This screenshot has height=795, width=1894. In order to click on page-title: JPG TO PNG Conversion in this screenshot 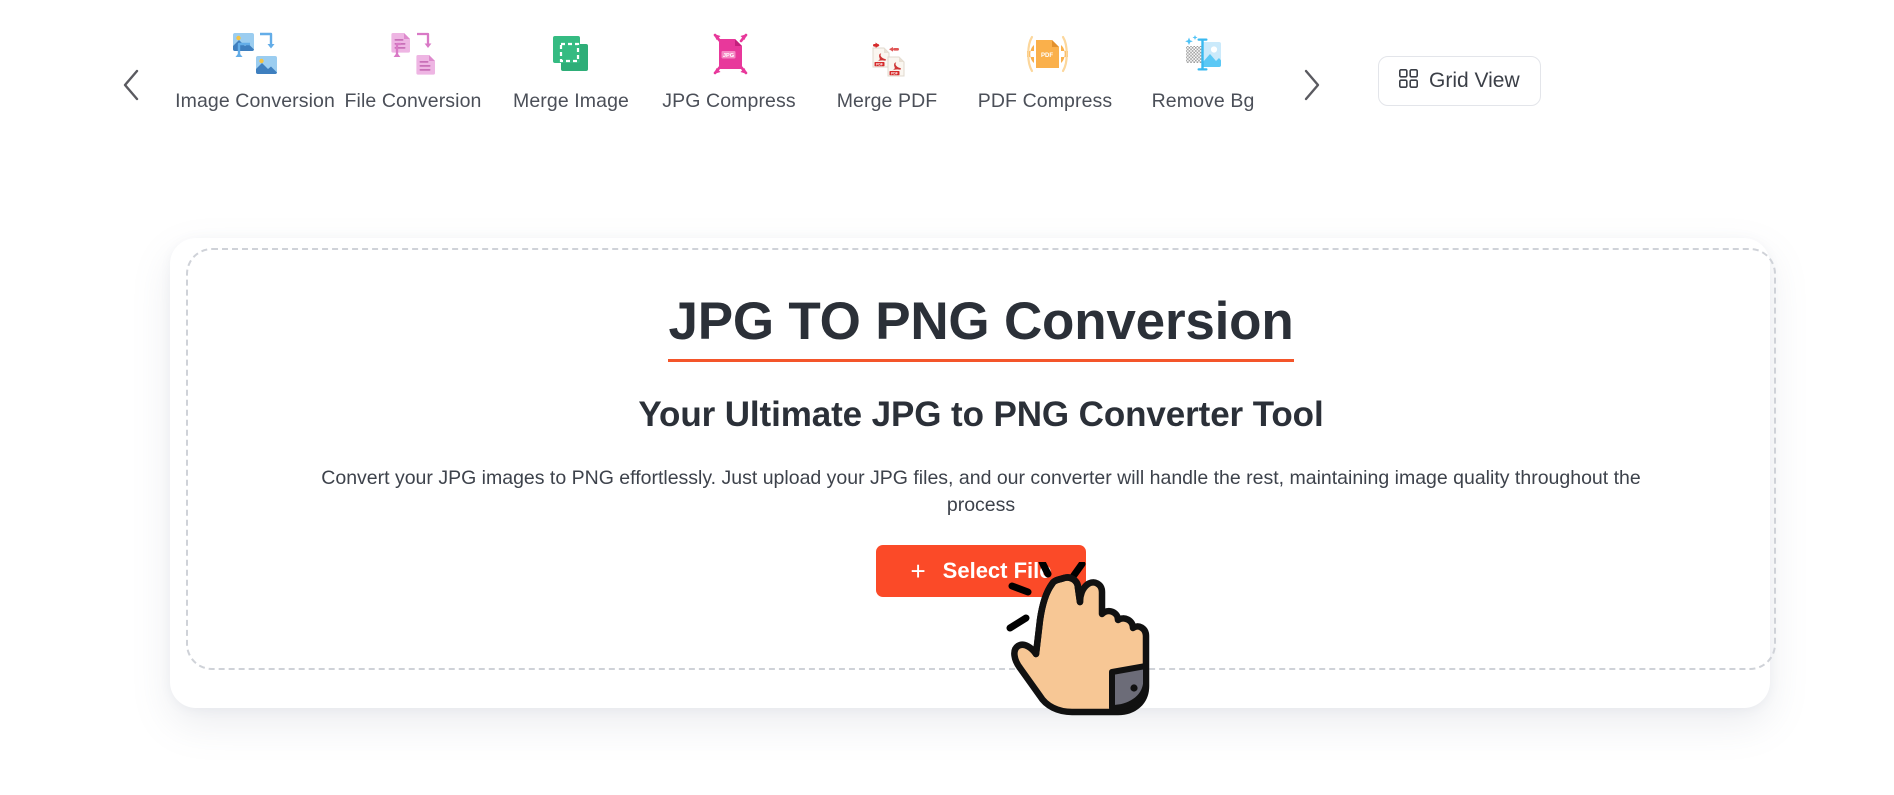, I will do `click(981, 321)`.